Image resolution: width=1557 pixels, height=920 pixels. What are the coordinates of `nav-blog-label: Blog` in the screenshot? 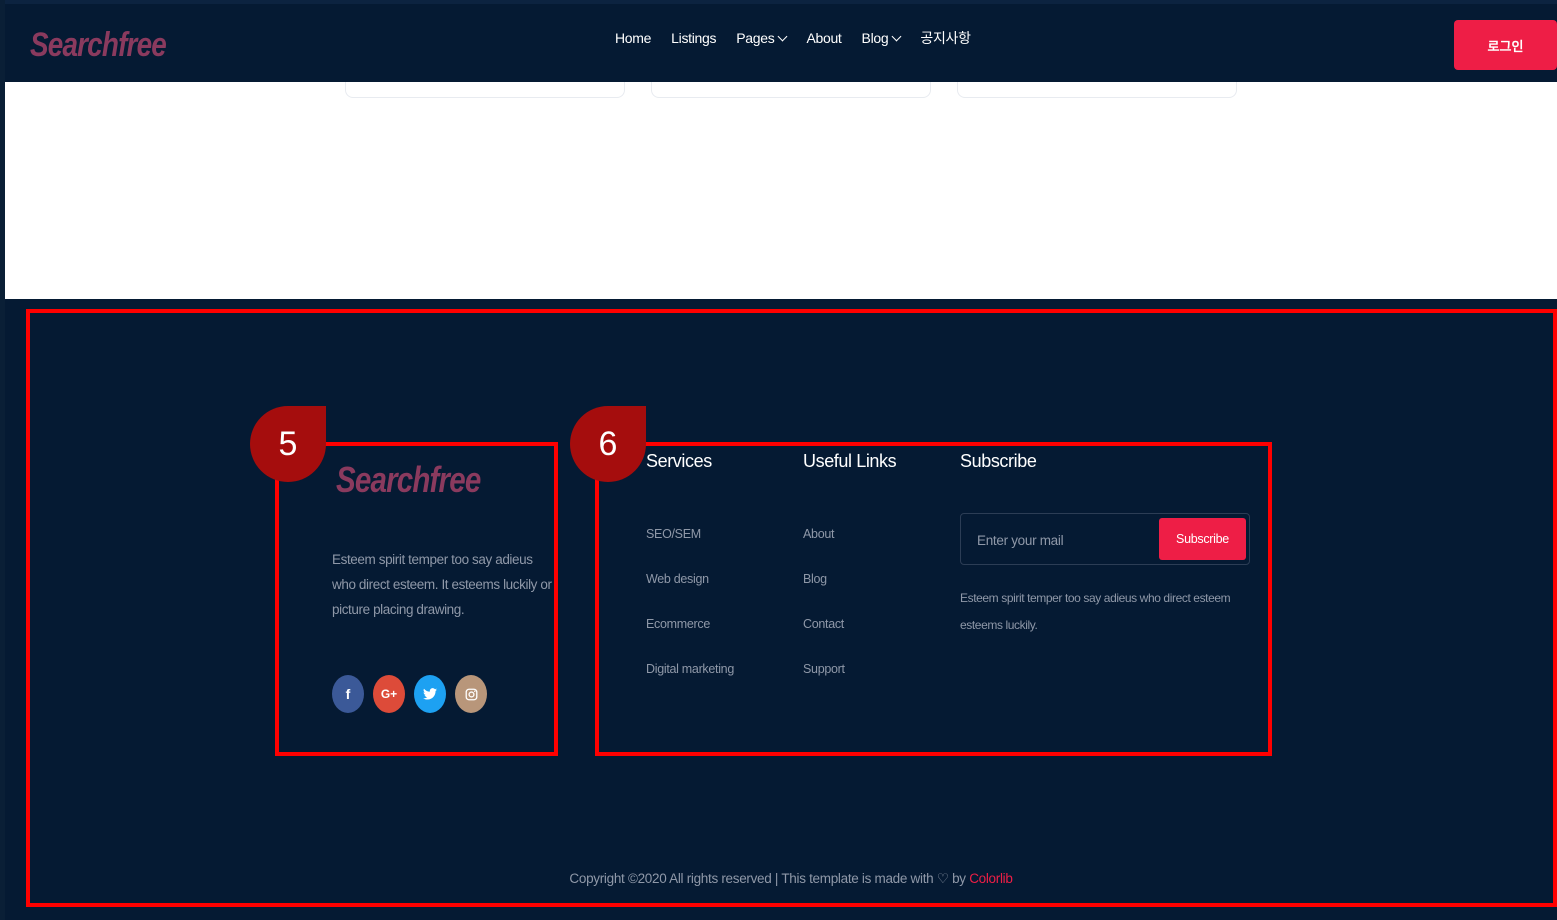 It's located at (875, 38).